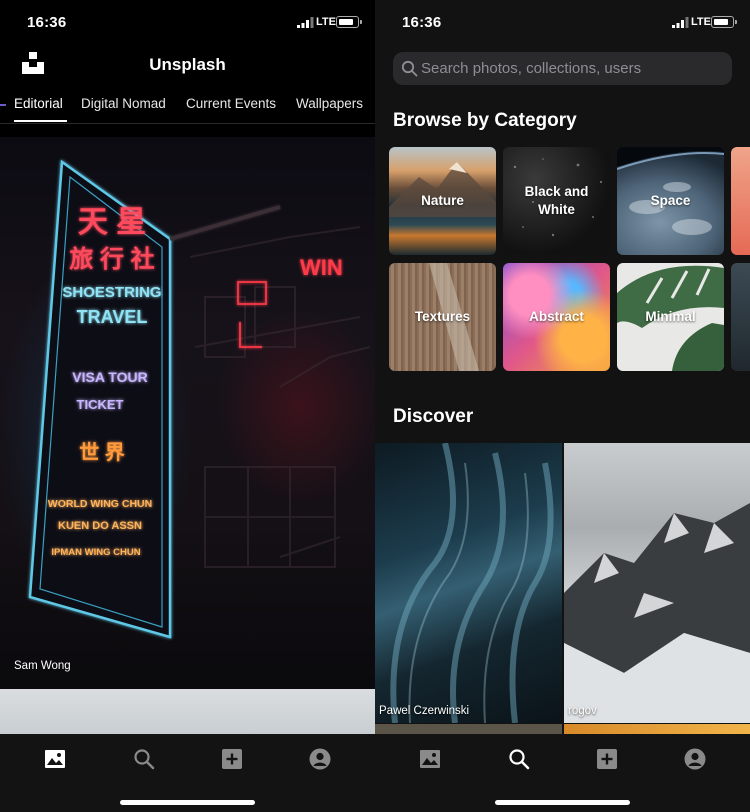 The width and height of the screenshot is (750, 812). I want to click on sign-line-9: KUEN DO ASSN, so click(100, 526).